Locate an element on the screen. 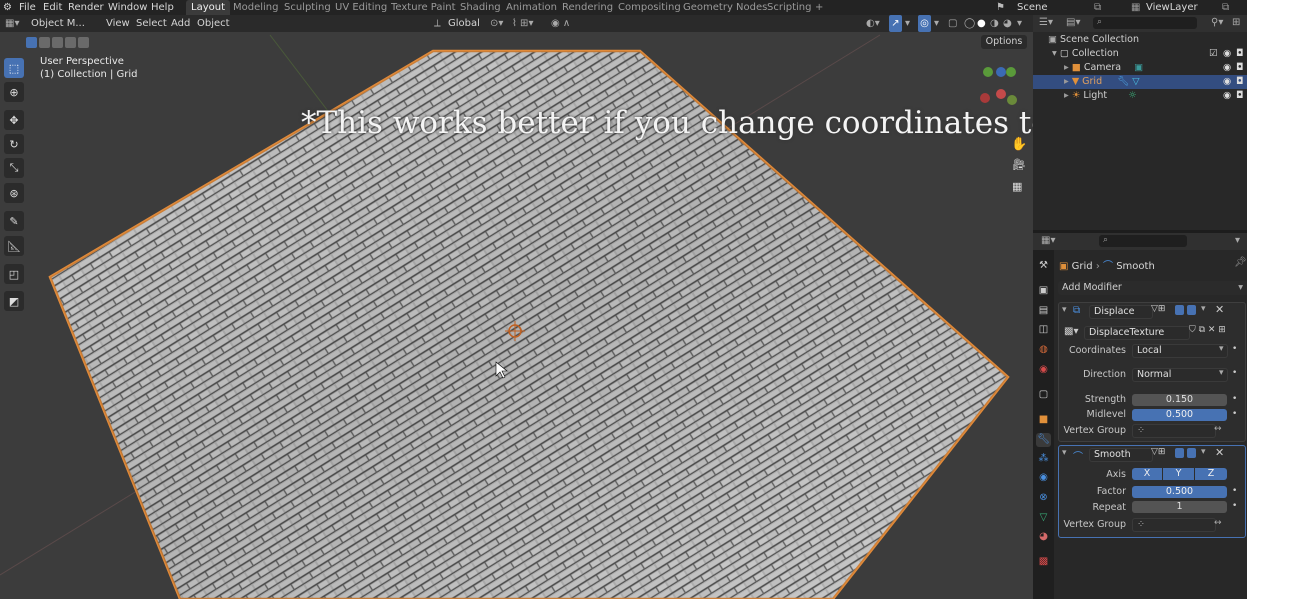  physics-tab-icon: ◉ is located at coordinates (1043, 478).